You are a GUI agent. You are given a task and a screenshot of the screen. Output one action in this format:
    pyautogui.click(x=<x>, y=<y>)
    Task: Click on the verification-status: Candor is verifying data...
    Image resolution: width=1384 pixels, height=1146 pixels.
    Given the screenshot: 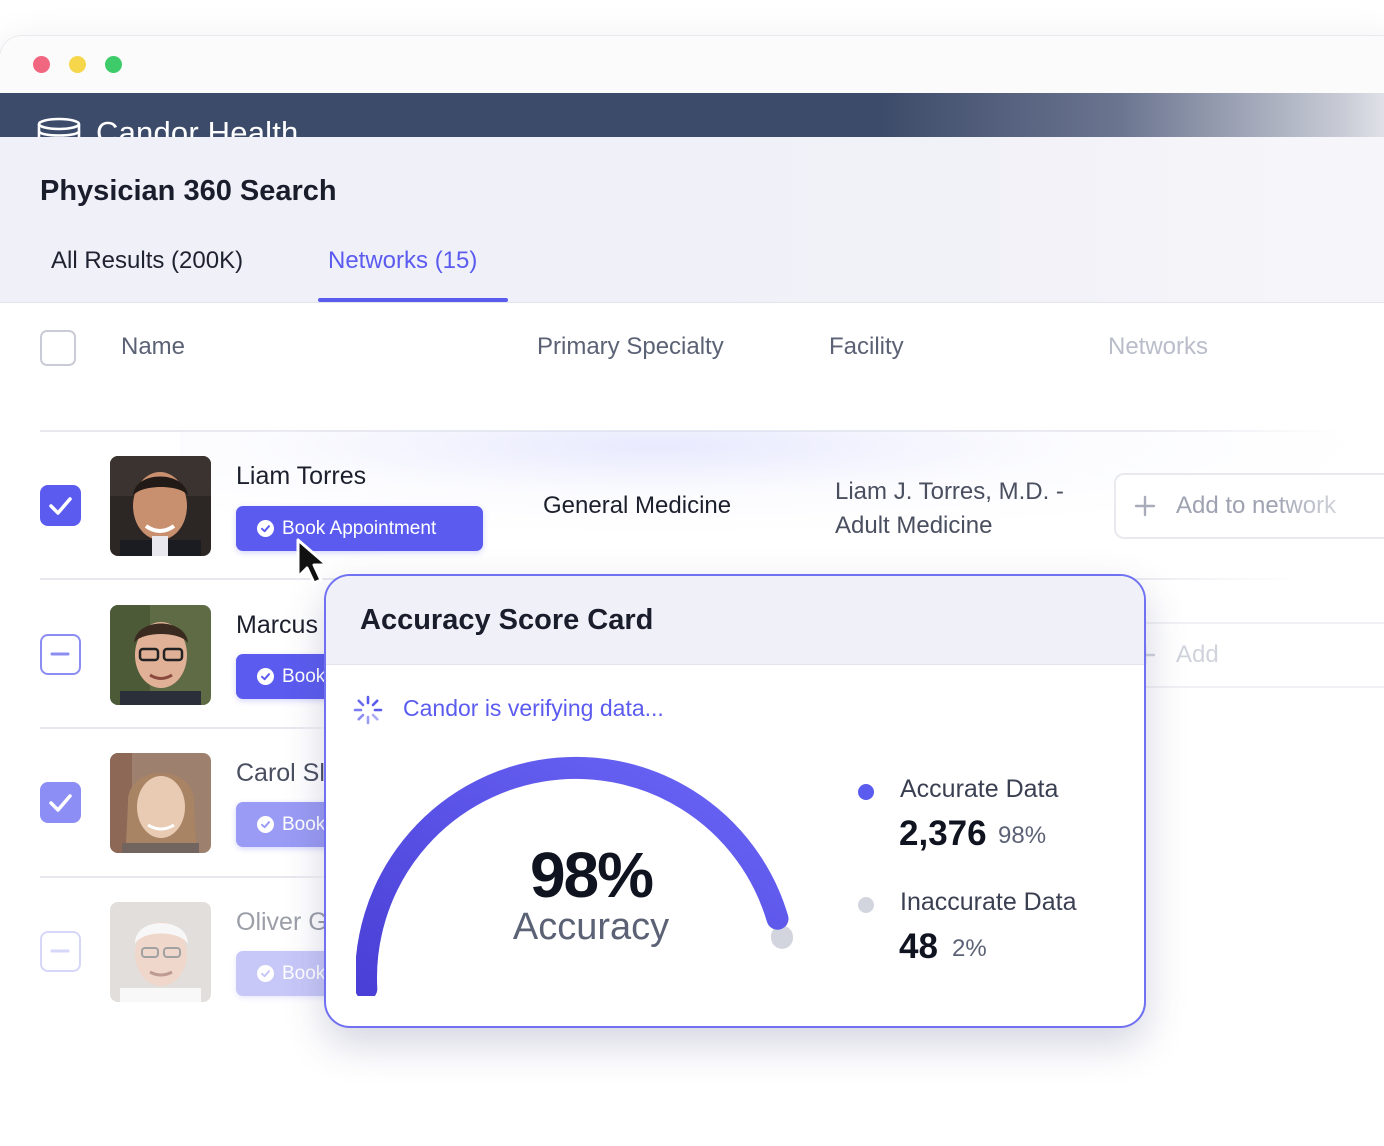 What is the action you would take?
    pyautogui.click(x=533, y=708)
    